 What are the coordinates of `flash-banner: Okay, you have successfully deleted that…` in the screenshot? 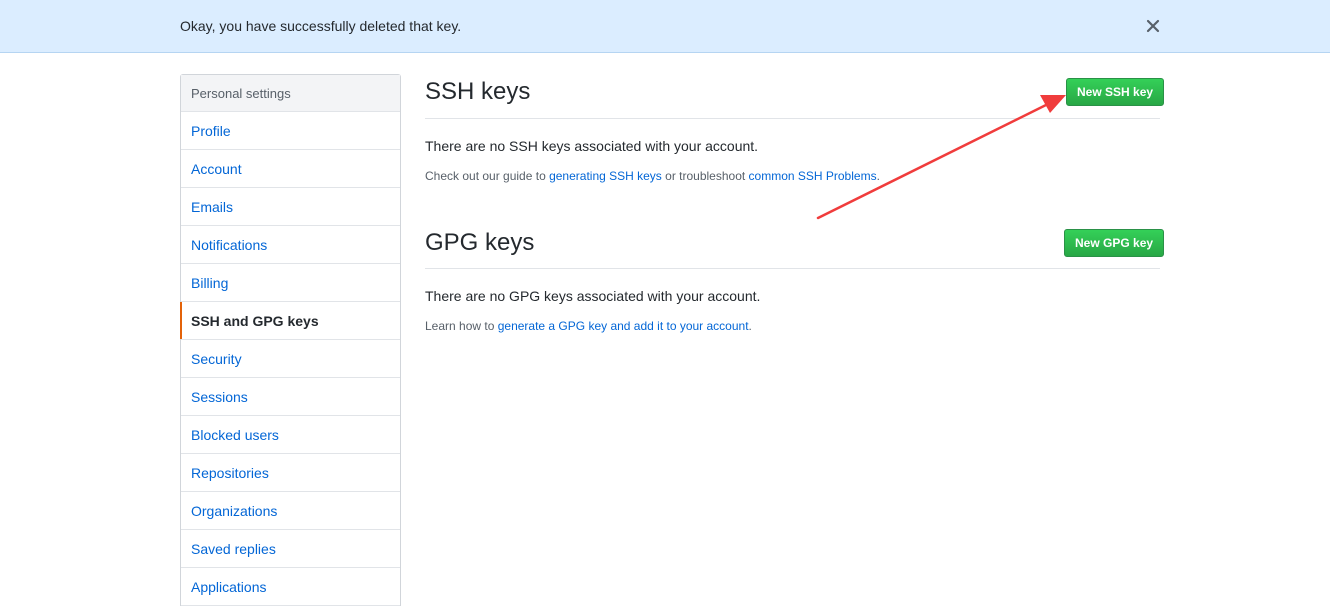 It's located at (665, 26).